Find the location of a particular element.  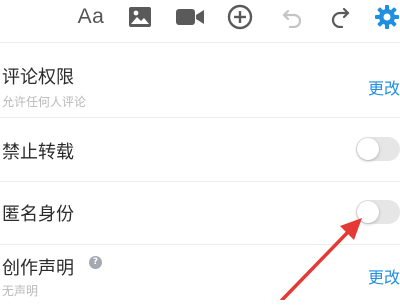

creation-statement-subtitle: 无声明 is located at coordinates (20, 291).